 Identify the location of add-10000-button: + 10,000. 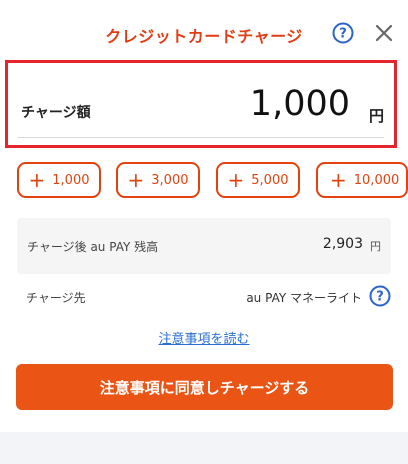
(362, 180).